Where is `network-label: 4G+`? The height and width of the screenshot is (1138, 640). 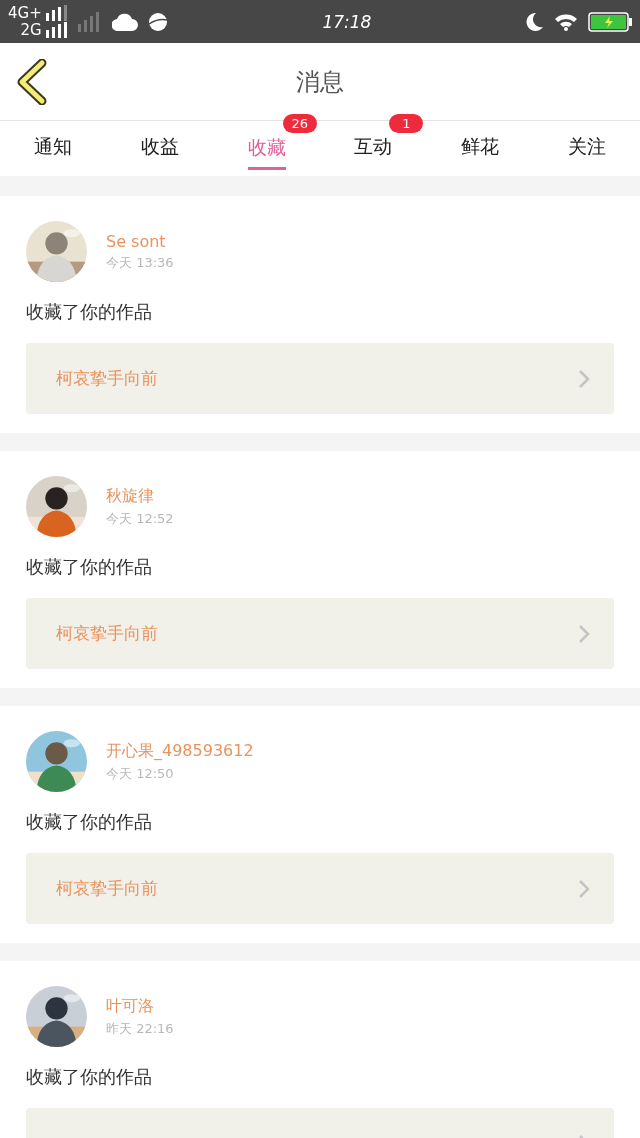
network-label: 4G+ is located at coordinates (25, 13).